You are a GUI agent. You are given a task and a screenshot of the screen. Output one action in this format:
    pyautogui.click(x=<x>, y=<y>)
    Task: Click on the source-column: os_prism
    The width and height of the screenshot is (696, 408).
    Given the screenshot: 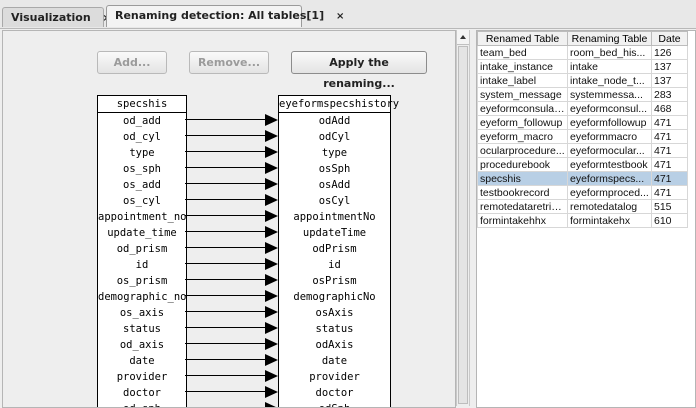 What is the action you would take?
    pyautogui.click(x=142, y=281)
    